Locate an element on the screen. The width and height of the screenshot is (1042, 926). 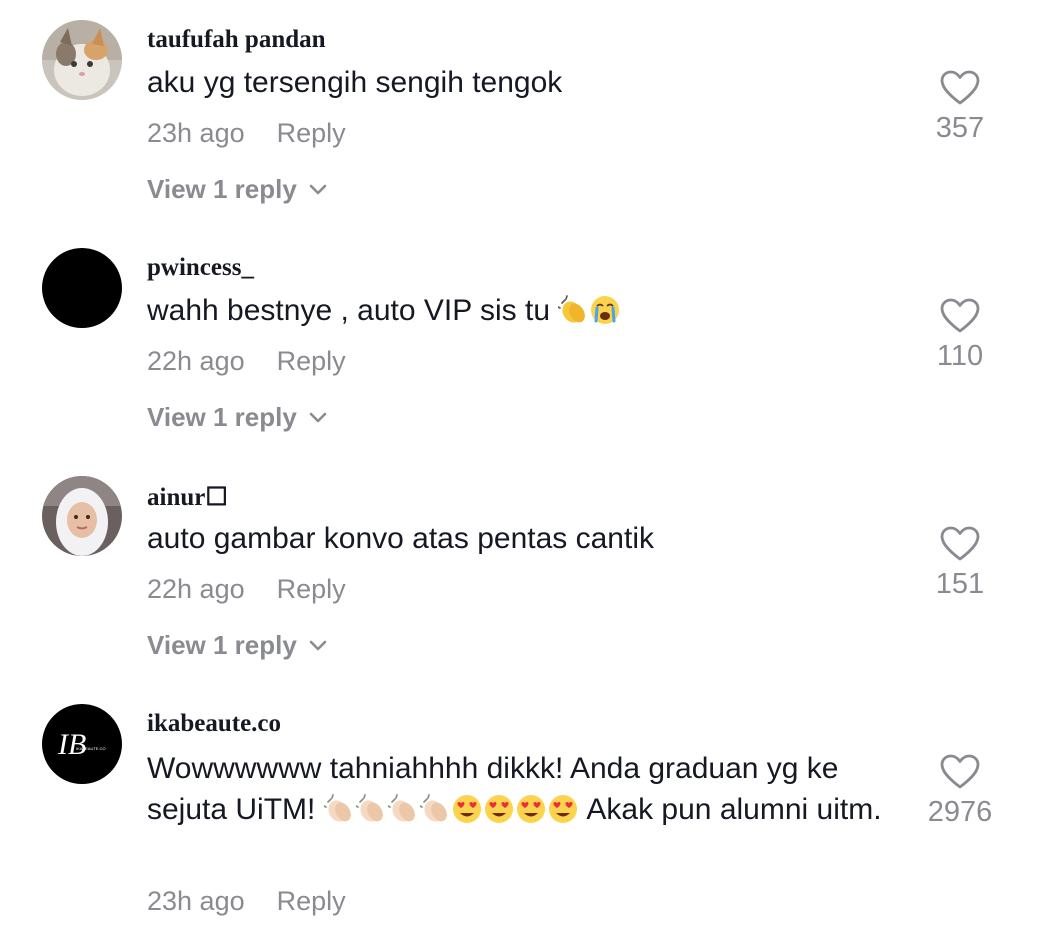
comment-text-part2: Akak pun alumni uitm. is located at coordinates (734, 809).